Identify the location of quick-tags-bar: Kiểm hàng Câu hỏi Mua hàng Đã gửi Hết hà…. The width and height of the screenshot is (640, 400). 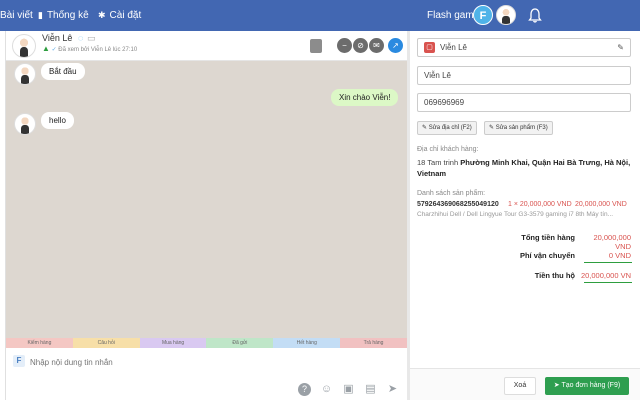
(206, 343).